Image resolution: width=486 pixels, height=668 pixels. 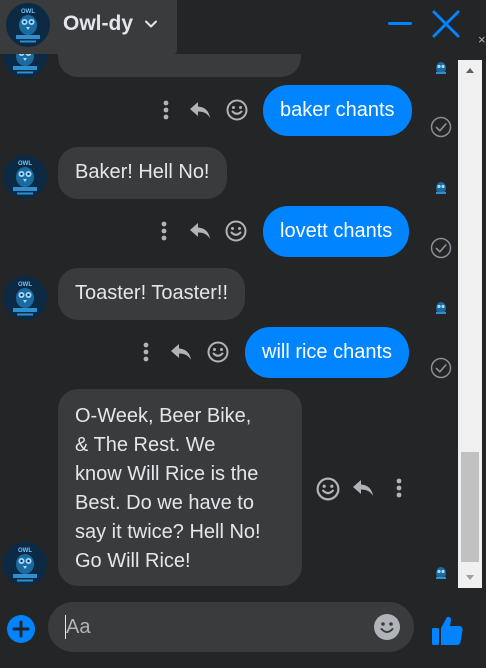 What do you see at coordinates (98, 24) in the screenshot?
I see `conversation-title: Owl-dy` at bounding box center [98, 24].